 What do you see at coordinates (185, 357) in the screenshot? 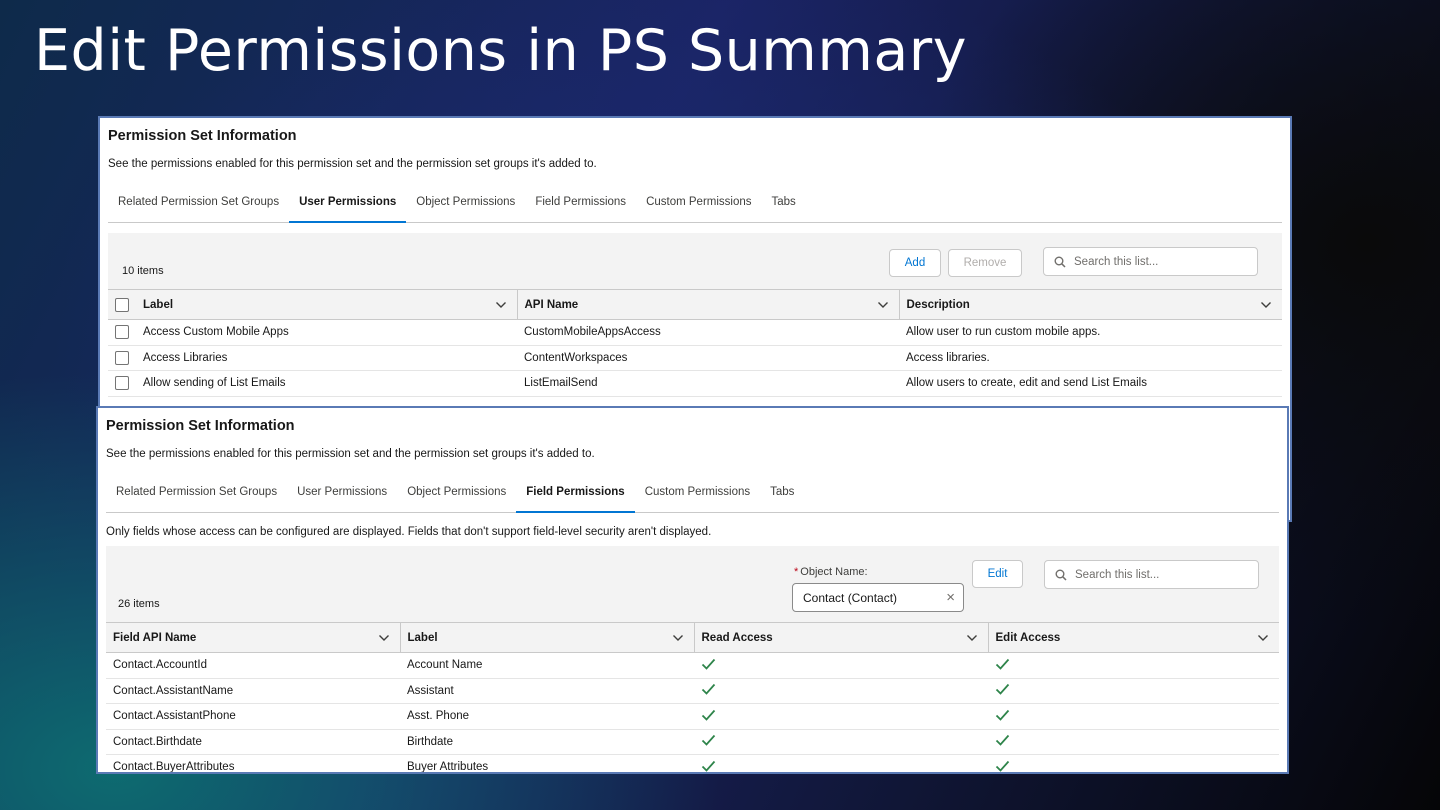
I see `label-text: Access Libraries` at bounding box center [185, 357].